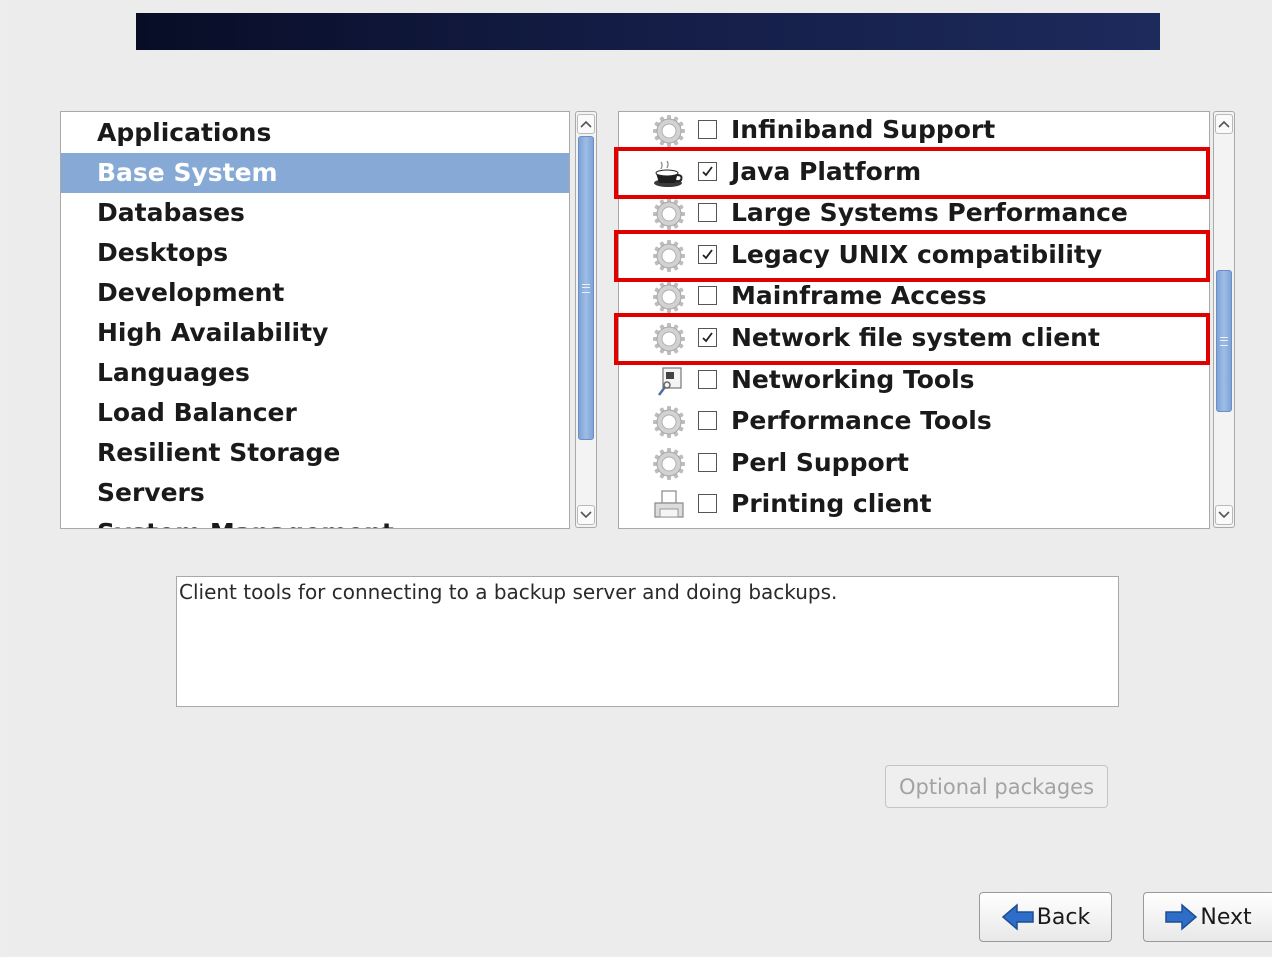  Describe the element at coordinates (917, 254) in the screenshot. I see `package-label: Legacy UNIX compatibility` at that location.